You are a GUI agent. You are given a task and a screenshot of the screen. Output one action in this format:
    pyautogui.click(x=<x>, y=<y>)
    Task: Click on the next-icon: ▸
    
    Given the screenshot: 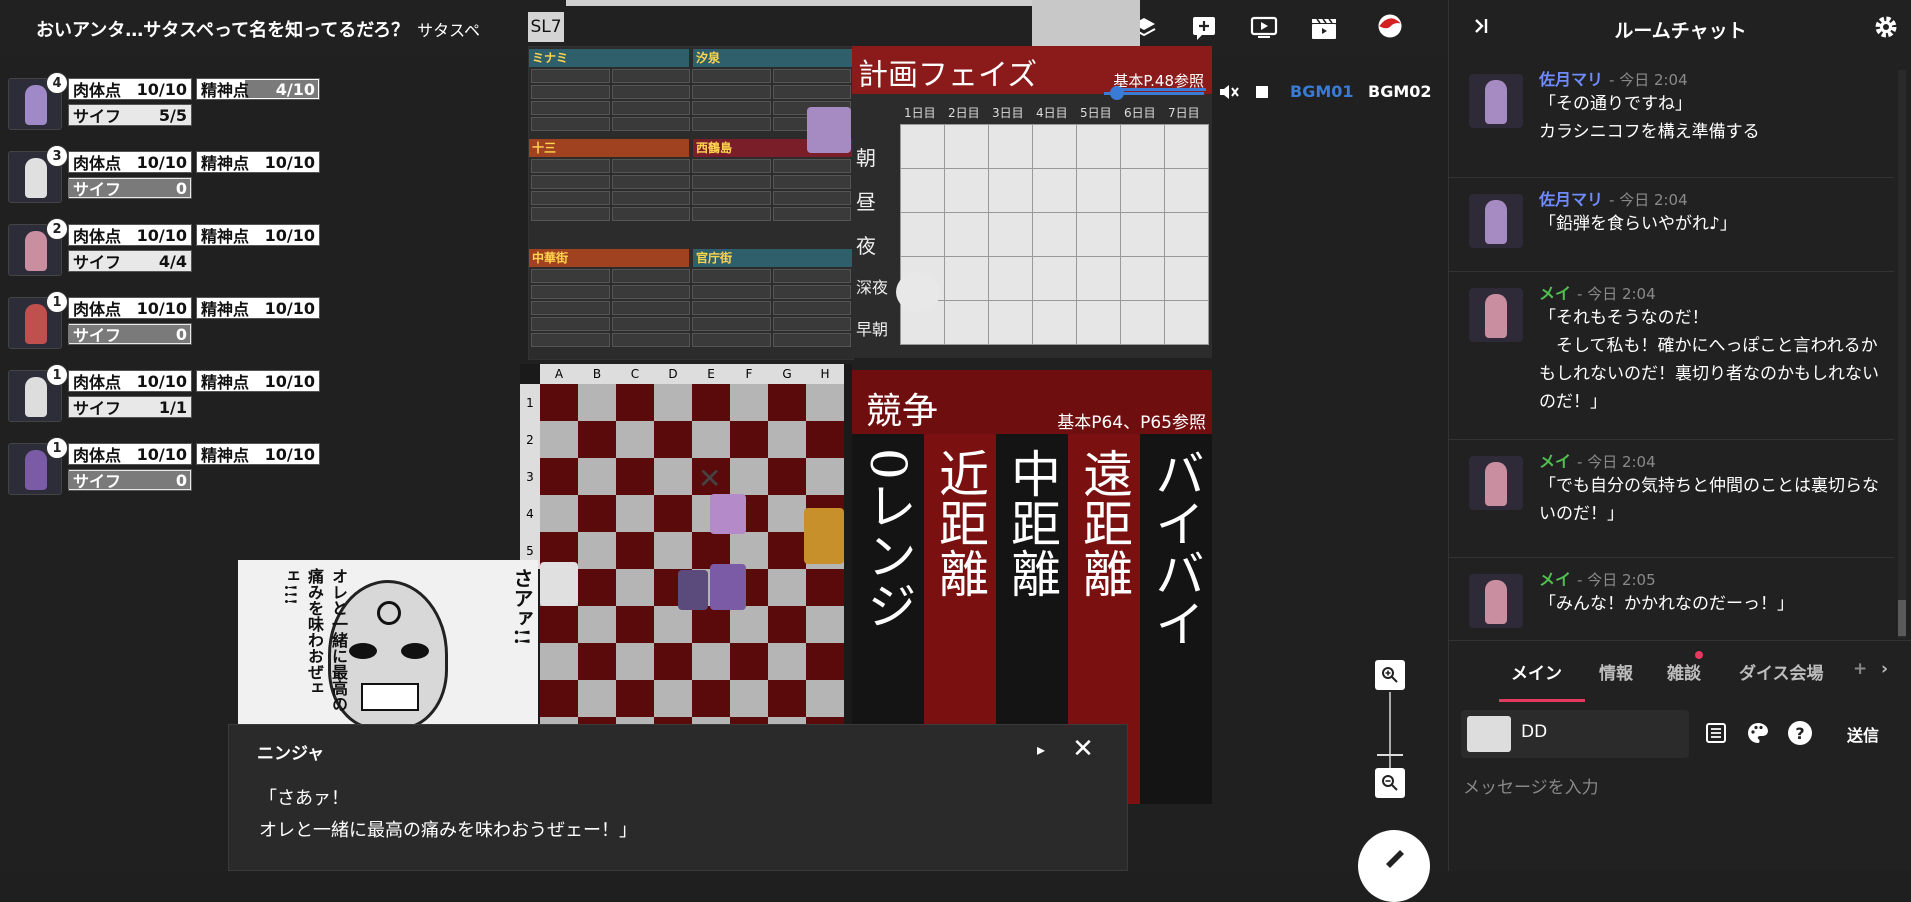 What is the action you would take?
    pyautogui.click(x=1041, y=749)
    